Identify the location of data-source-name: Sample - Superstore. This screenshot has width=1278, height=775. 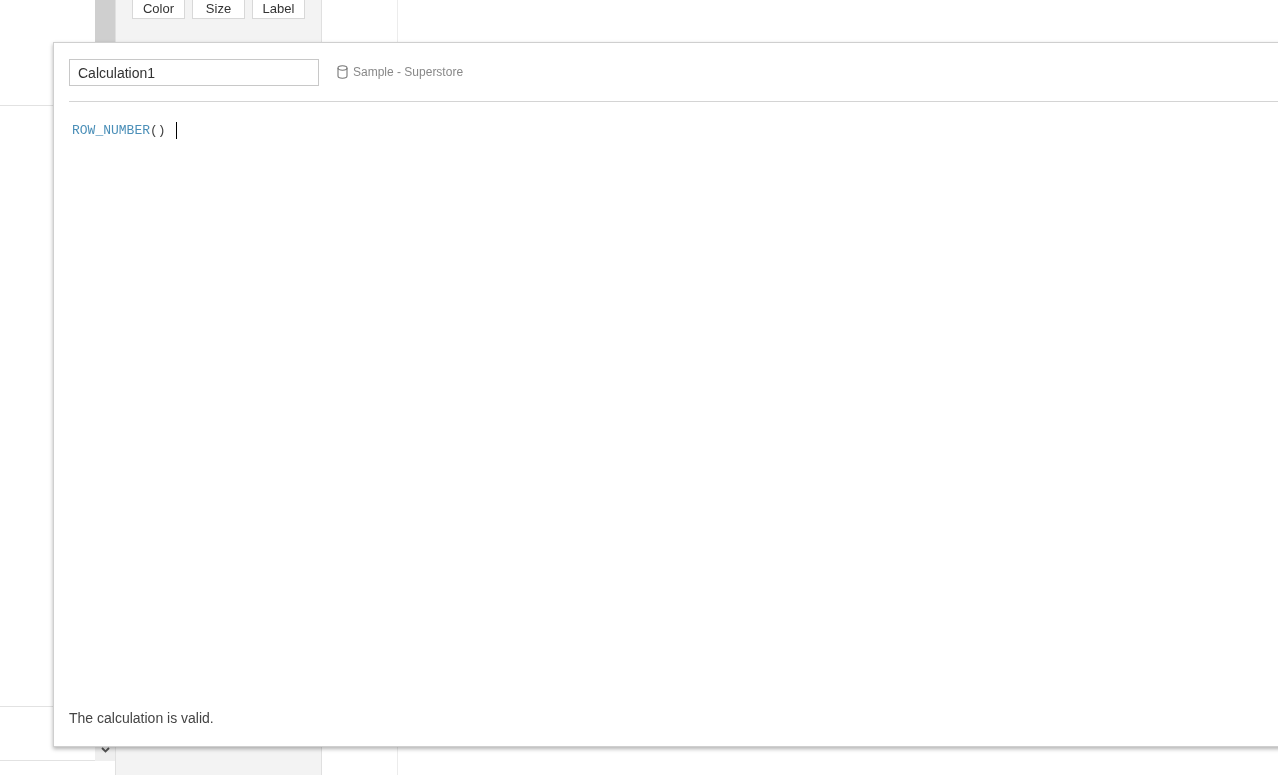
(408, 72).